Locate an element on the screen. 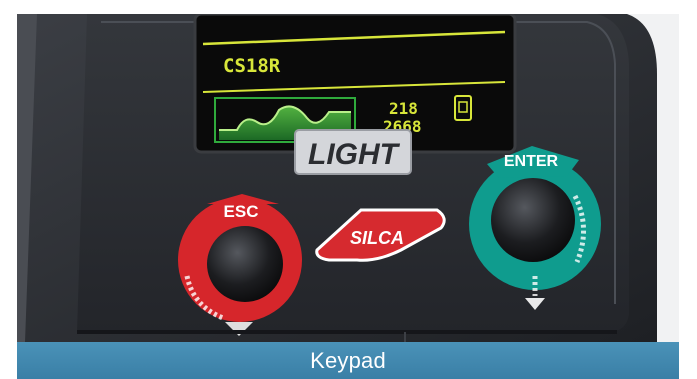 This screenshot has height=379, width=697. light-badge-text: LIGHT is located at coordinates (354, 154).